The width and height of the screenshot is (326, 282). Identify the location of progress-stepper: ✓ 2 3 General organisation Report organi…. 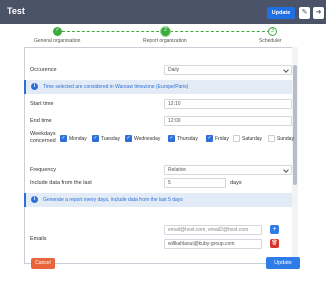
(163, 35).